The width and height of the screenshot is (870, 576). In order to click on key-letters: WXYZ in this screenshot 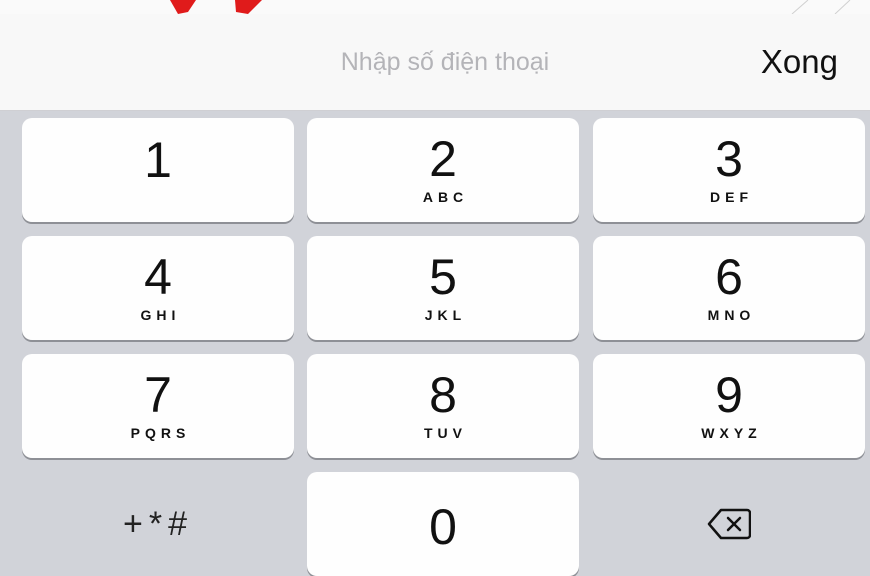, I will do `click(731, 433)`.